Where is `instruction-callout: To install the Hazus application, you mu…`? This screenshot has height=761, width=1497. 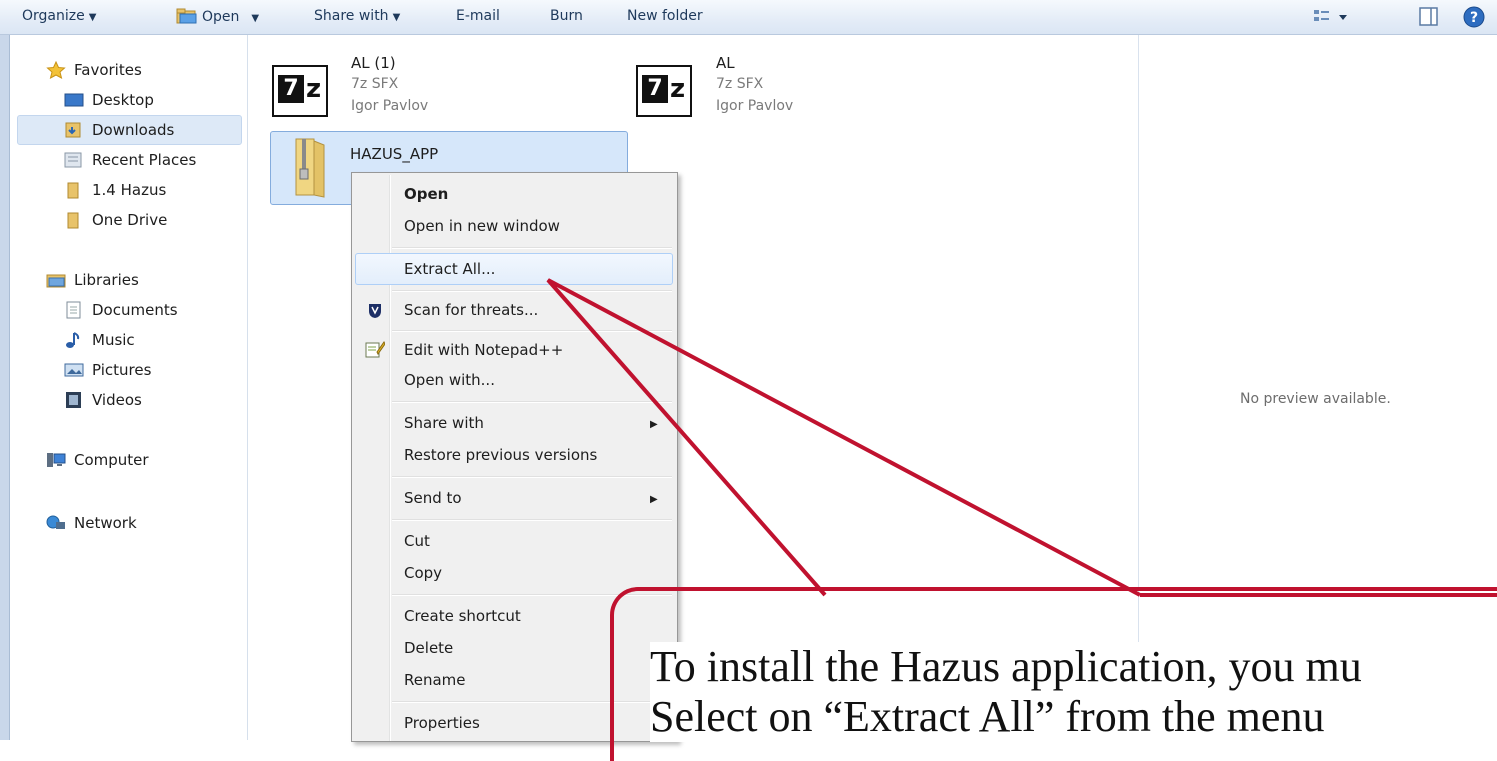
instruction-callout: To install the Hazus application, you mu… is located at coordinates (1073, 692).